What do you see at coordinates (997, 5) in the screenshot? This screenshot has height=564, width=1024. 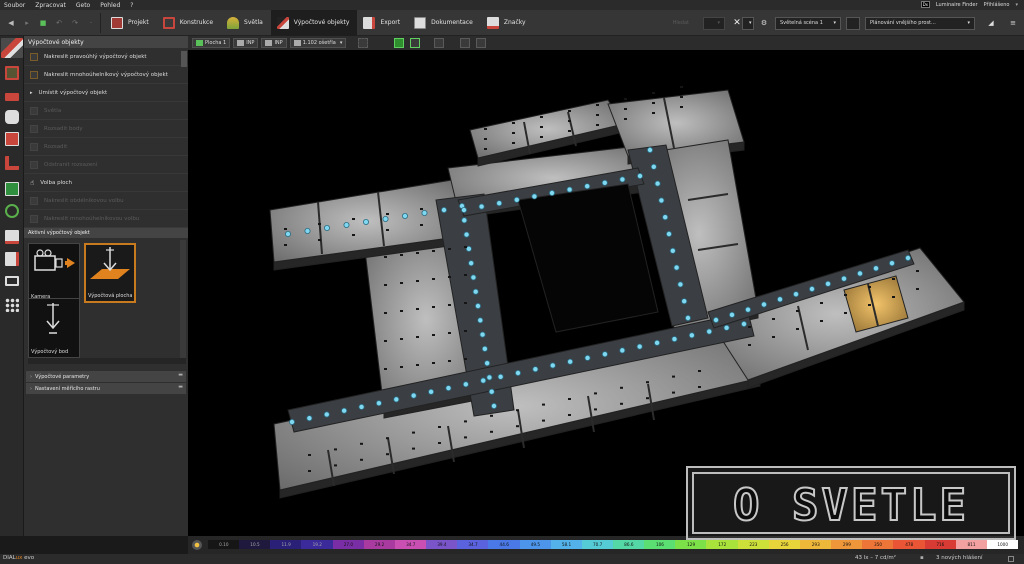 I see `login-link: Přihlášeno` at bounding box center [997, 5].